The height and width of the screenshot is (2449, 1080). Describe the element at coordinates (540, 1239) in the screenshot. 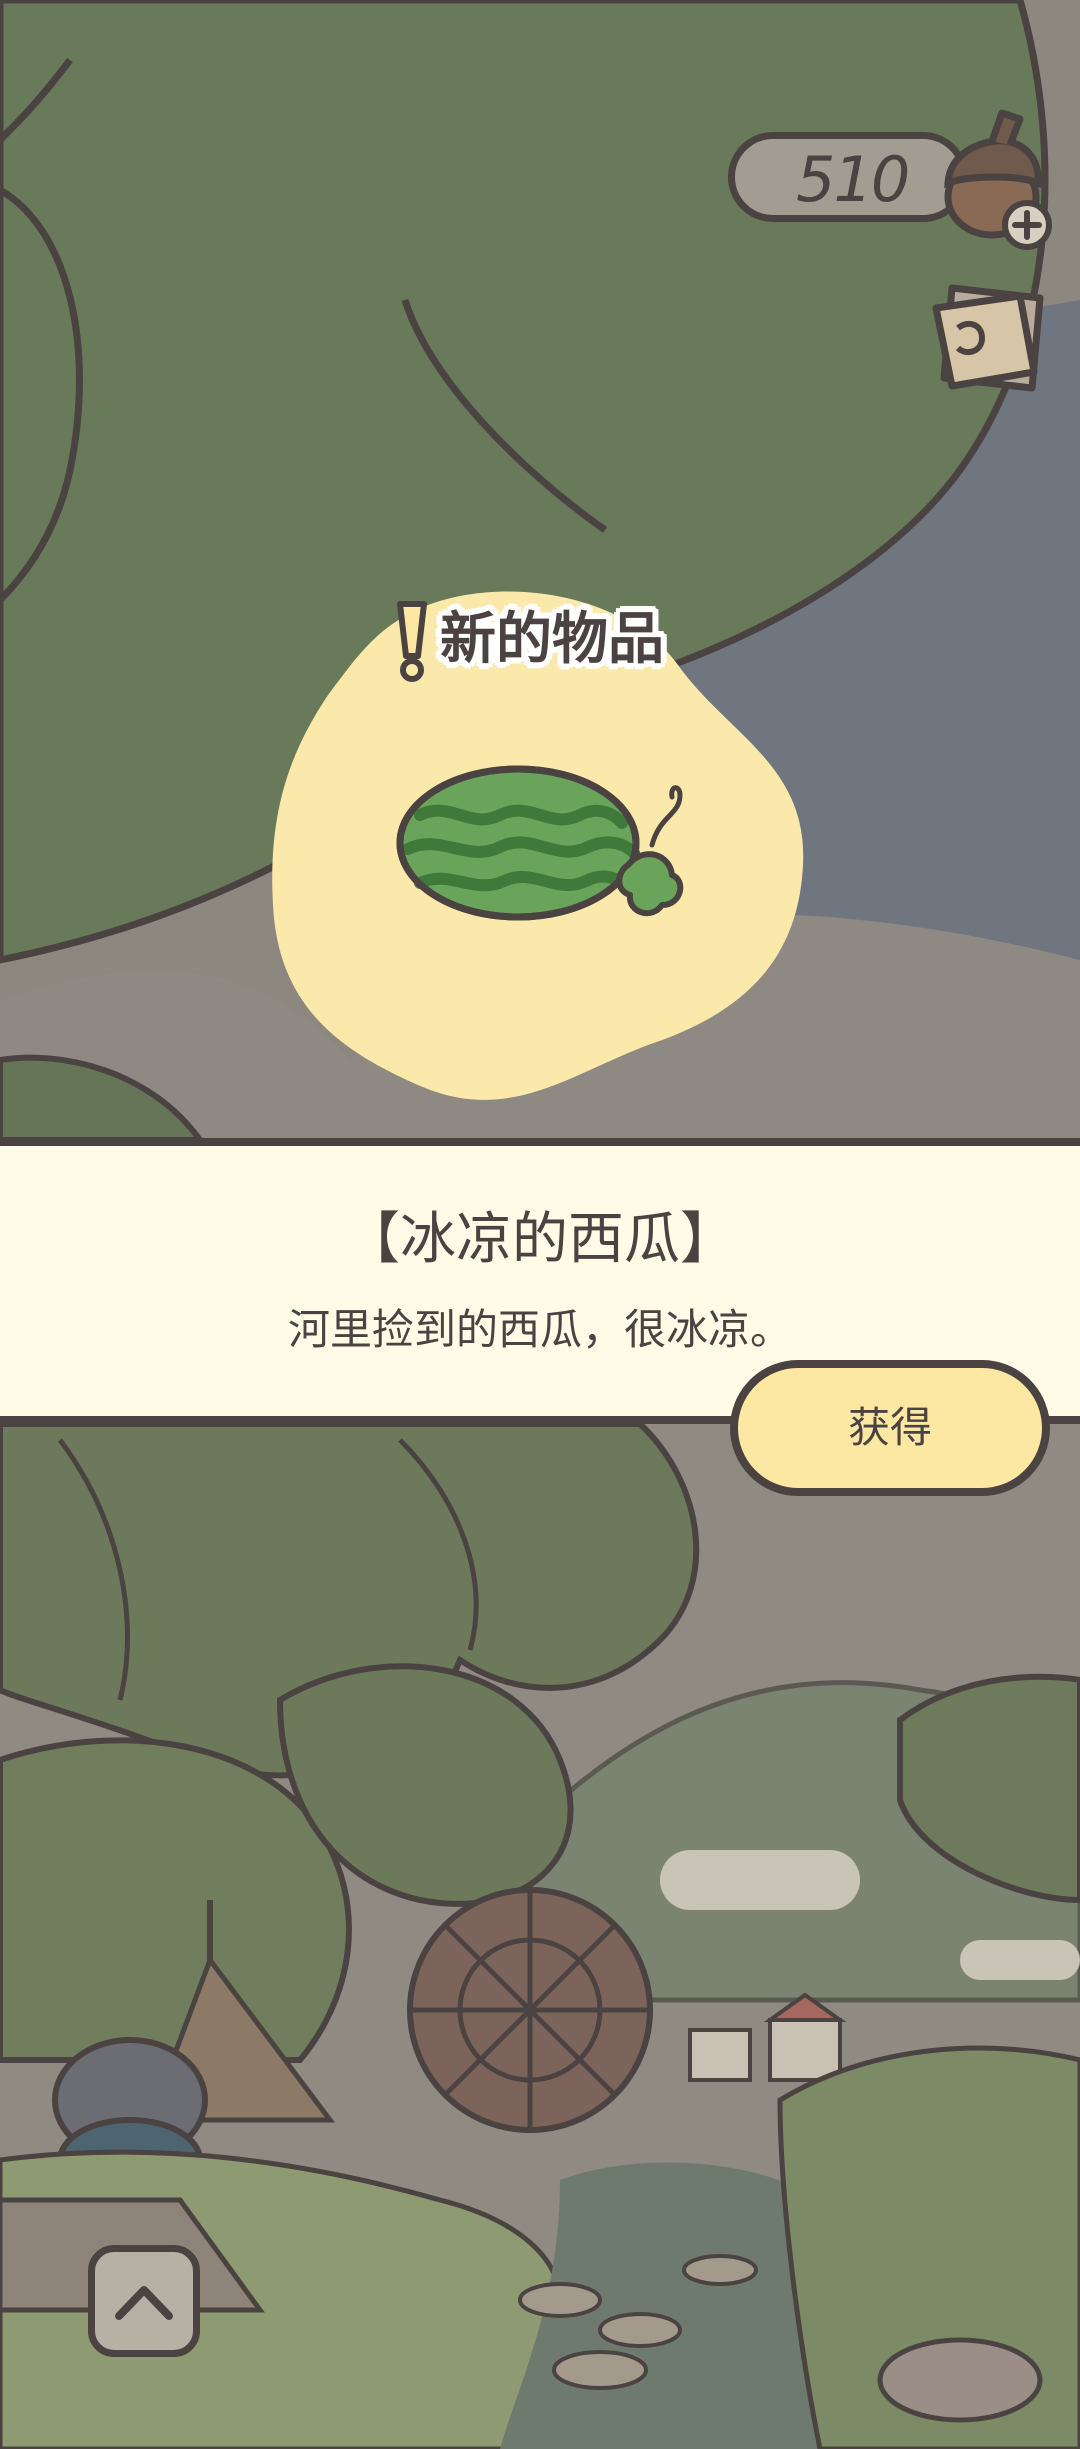

I see `item-name: 【冰凉的西瓜】` at that location.